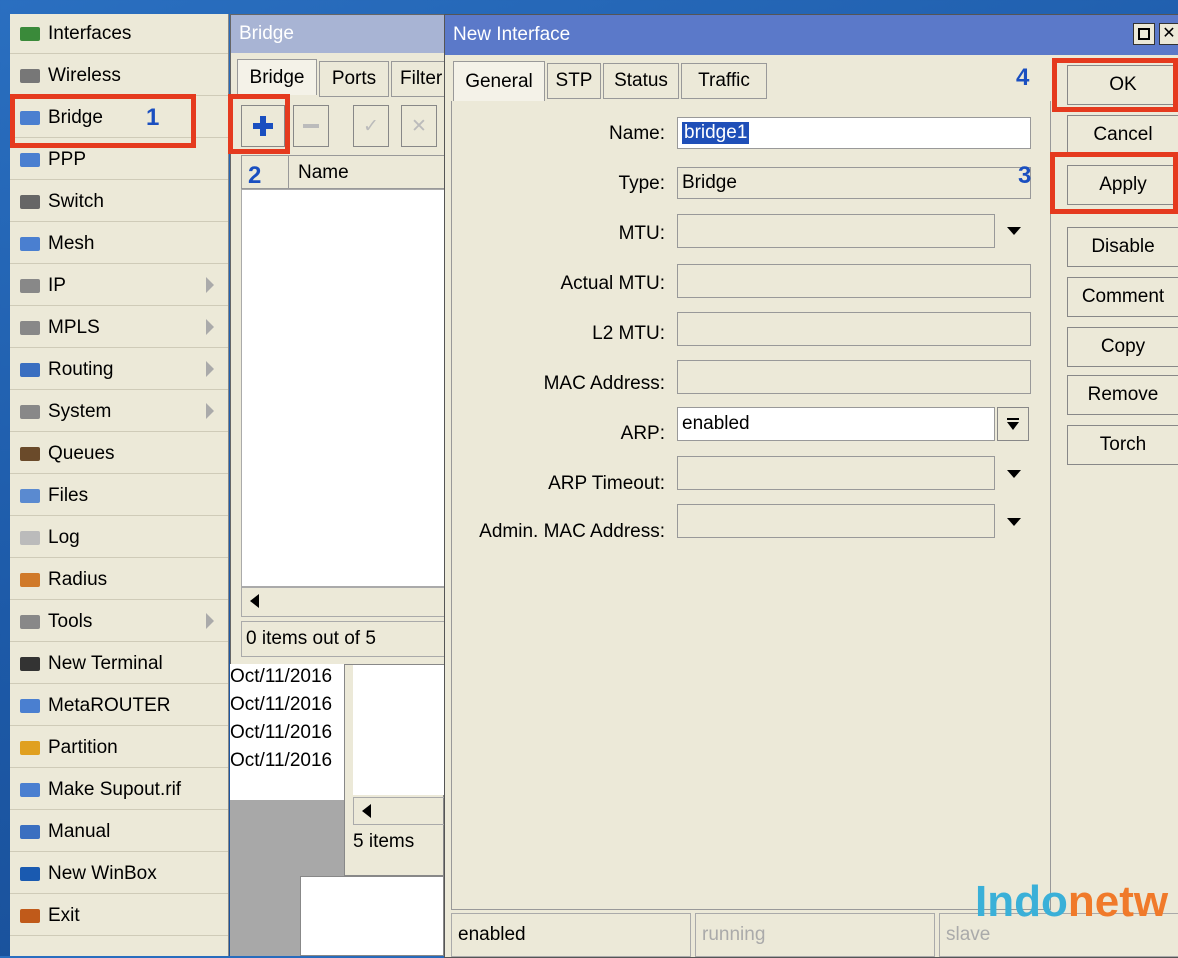 Image resolution: width=1178 pixels, height=958 pixels. I want to click on ports-scrollbar, so click(399, 811).